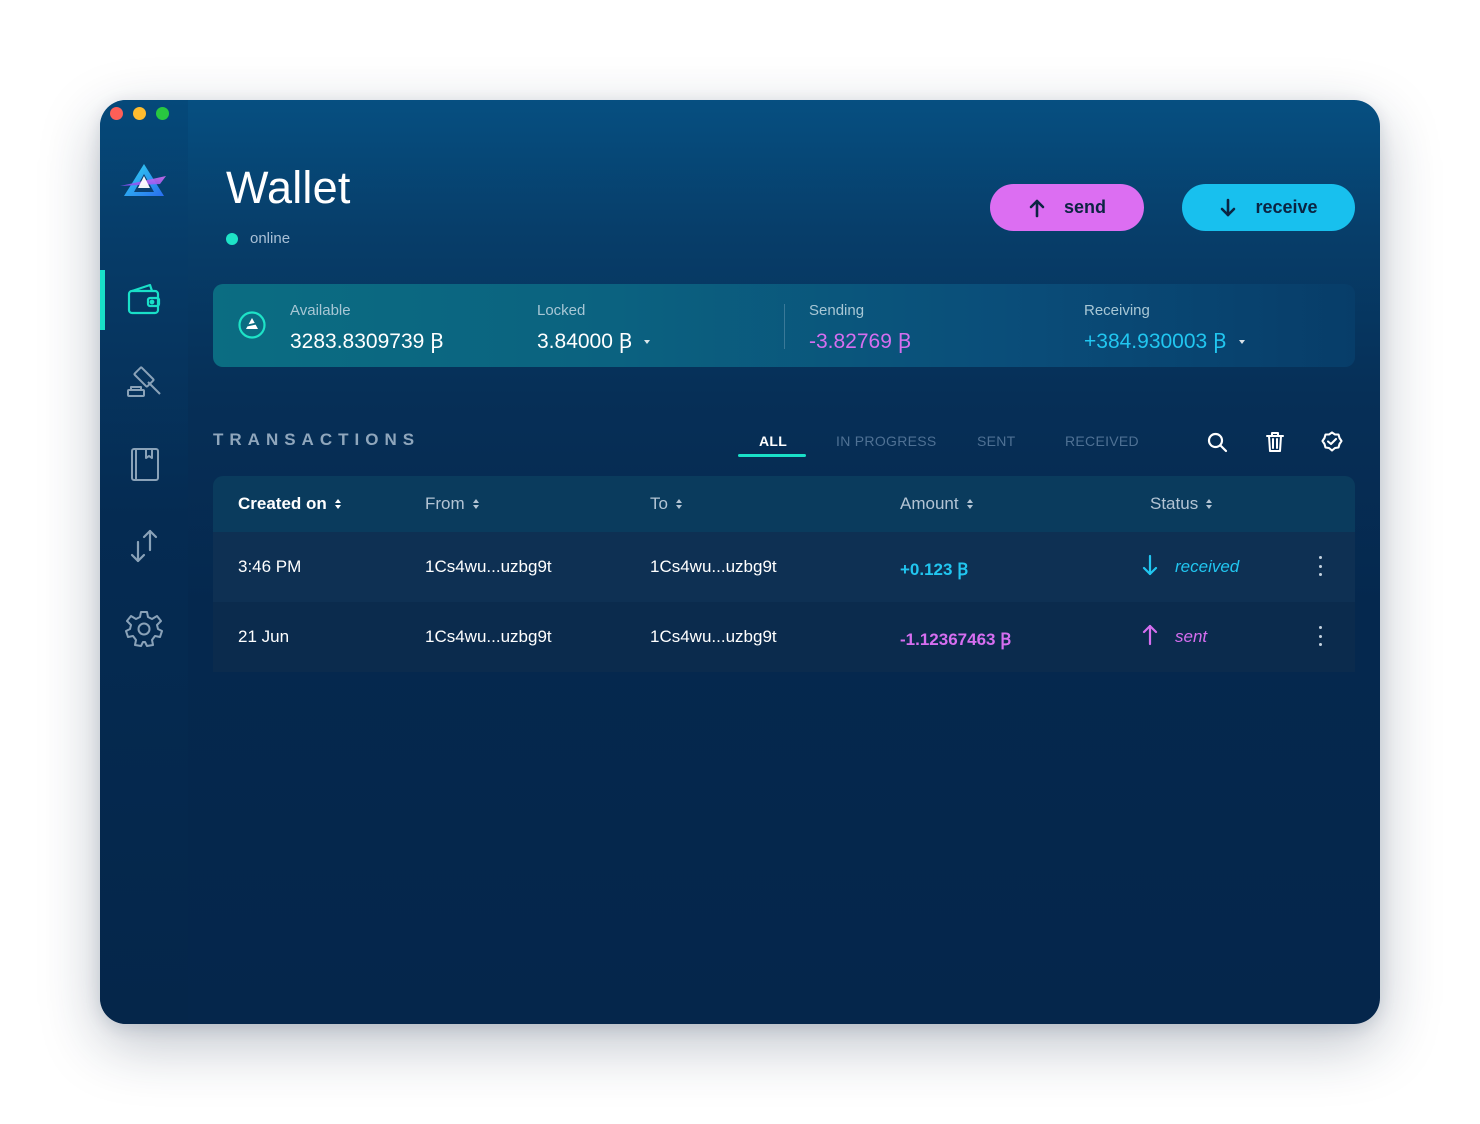 The height and width of the screenshot is (1124, 1480). I want to click on transactions-heading: TRANSACTIONS, so click(317, 439).